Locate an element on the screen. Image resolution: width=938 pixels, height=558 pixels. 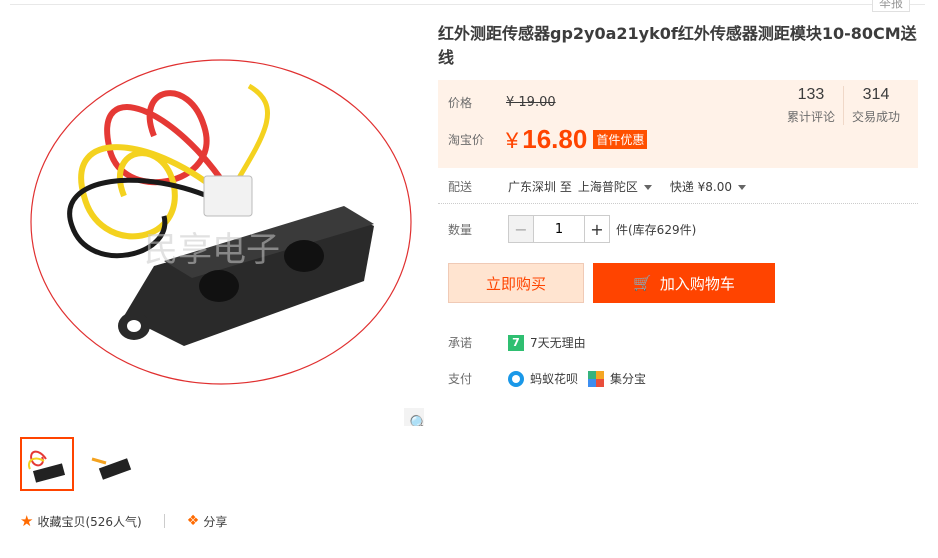
payment-row: 支付 蚂蚁花呗 集分宝 is located at coordinates (547, 378).